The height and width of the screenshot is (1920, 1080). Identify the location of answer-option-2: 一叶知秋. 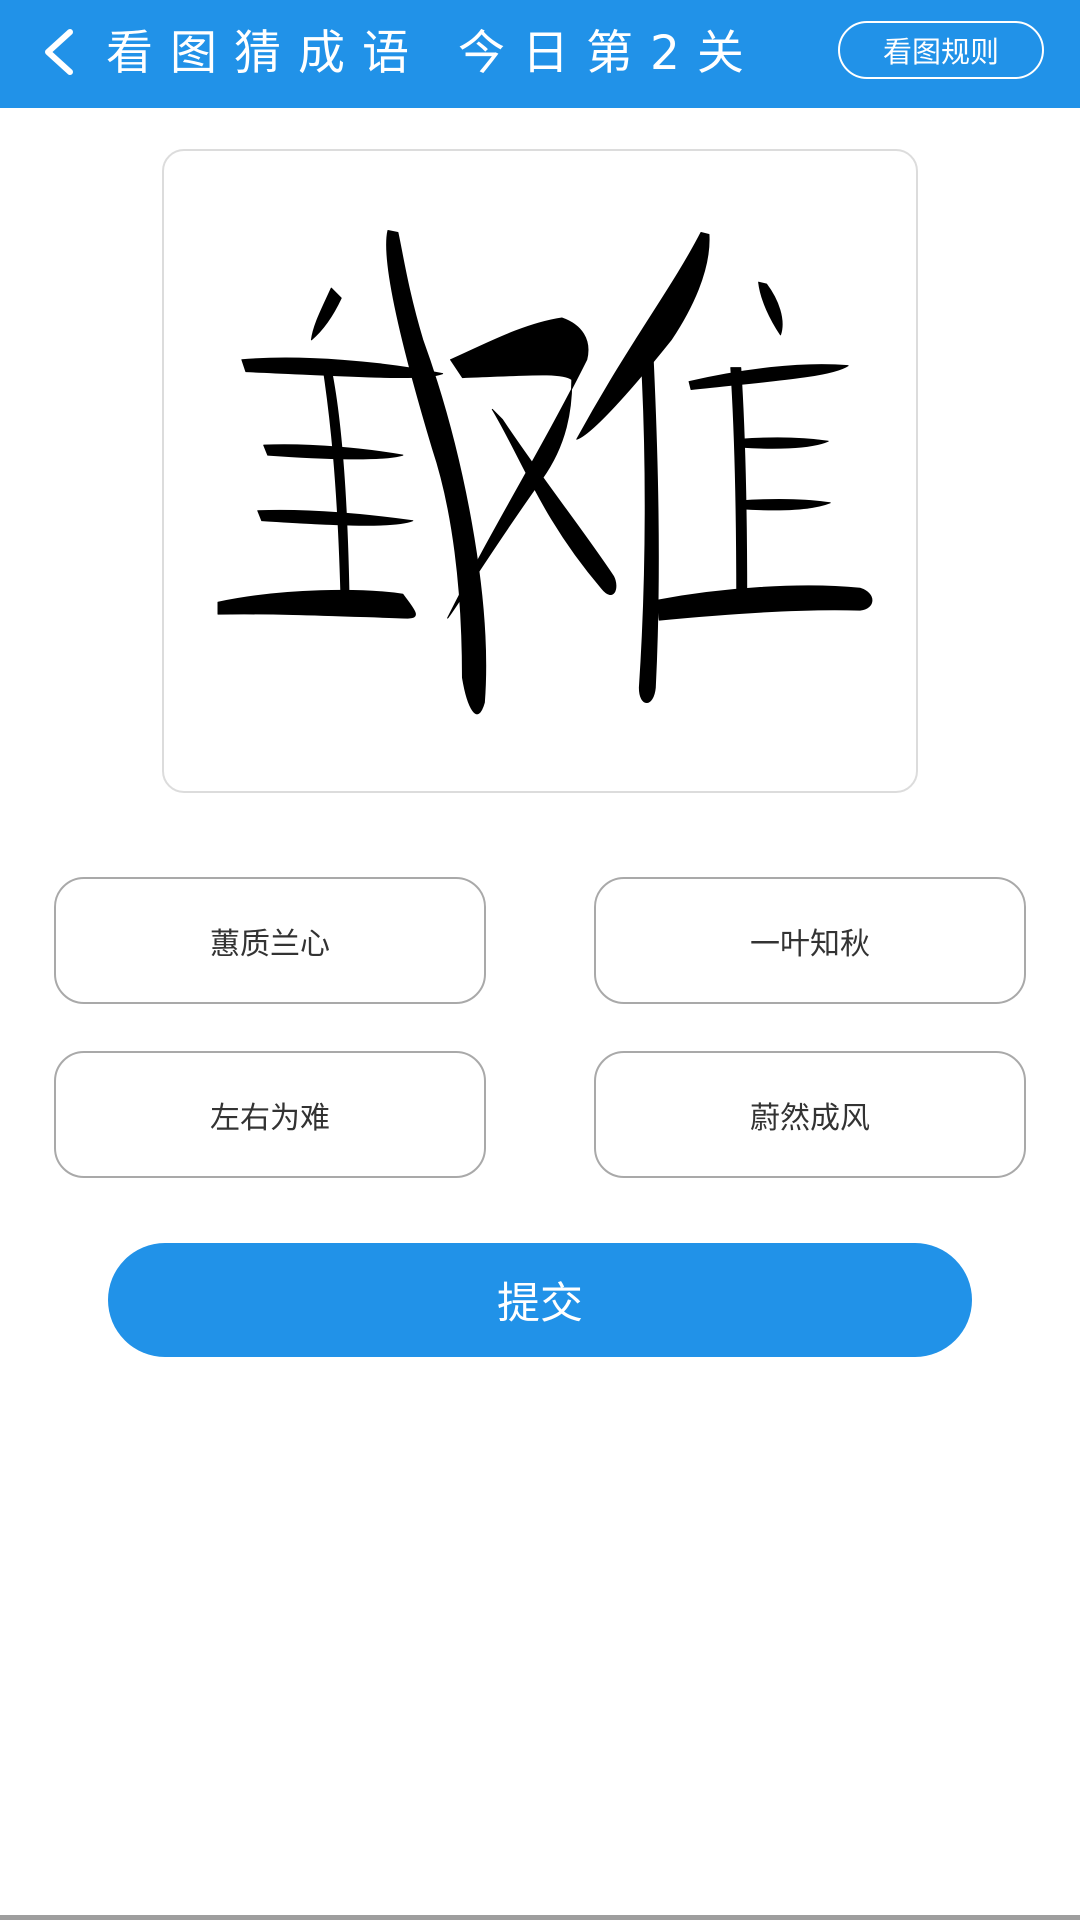
(810, 940).